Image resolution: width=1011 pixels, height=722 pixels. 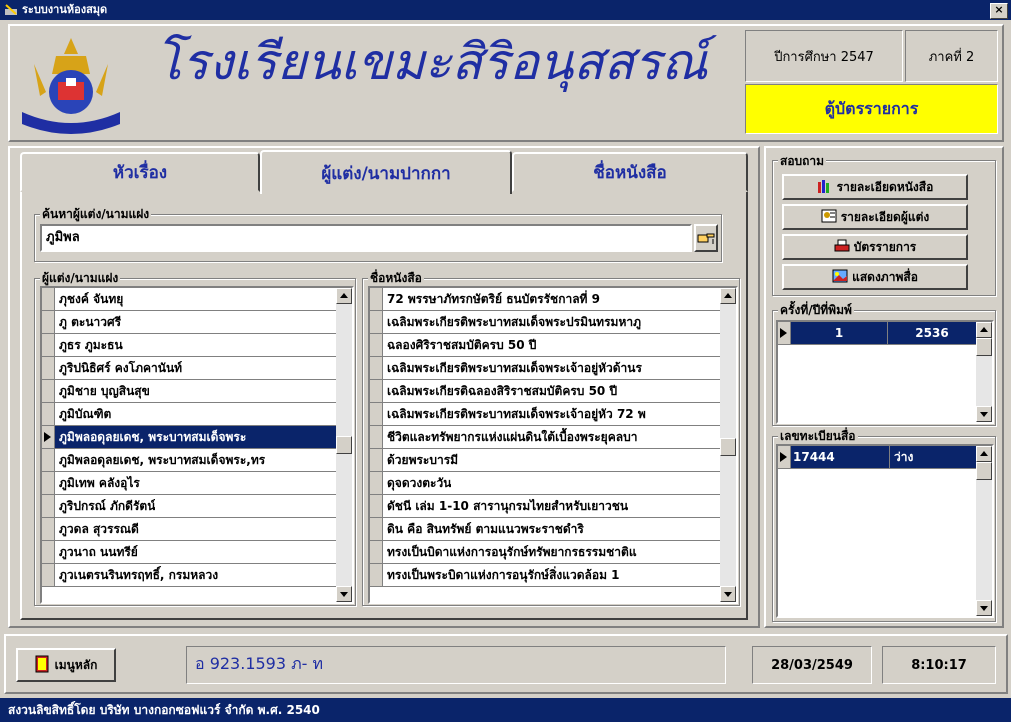 I want to click on edition-number: 1, so click(x=839, y=333).